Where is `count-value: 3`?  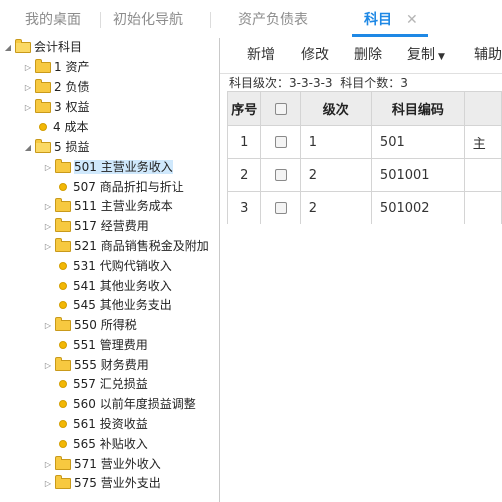 count-value: 3 is located at coordinates (404, 83).